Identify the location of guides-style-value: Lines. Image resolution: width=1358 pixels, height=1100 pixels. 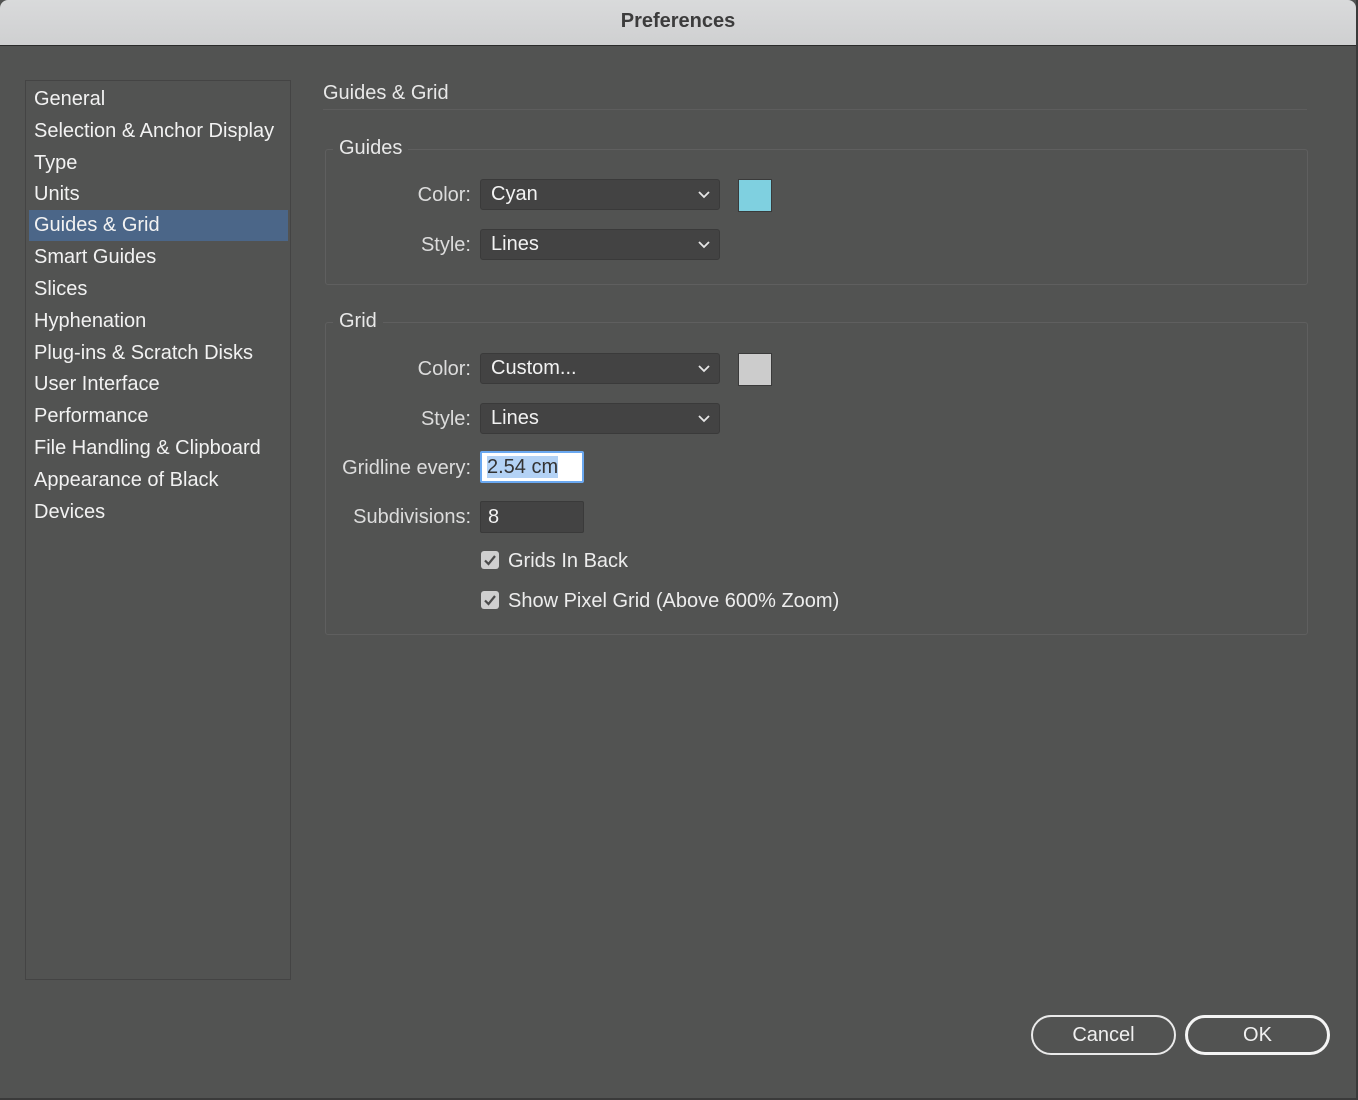
(515, 244).